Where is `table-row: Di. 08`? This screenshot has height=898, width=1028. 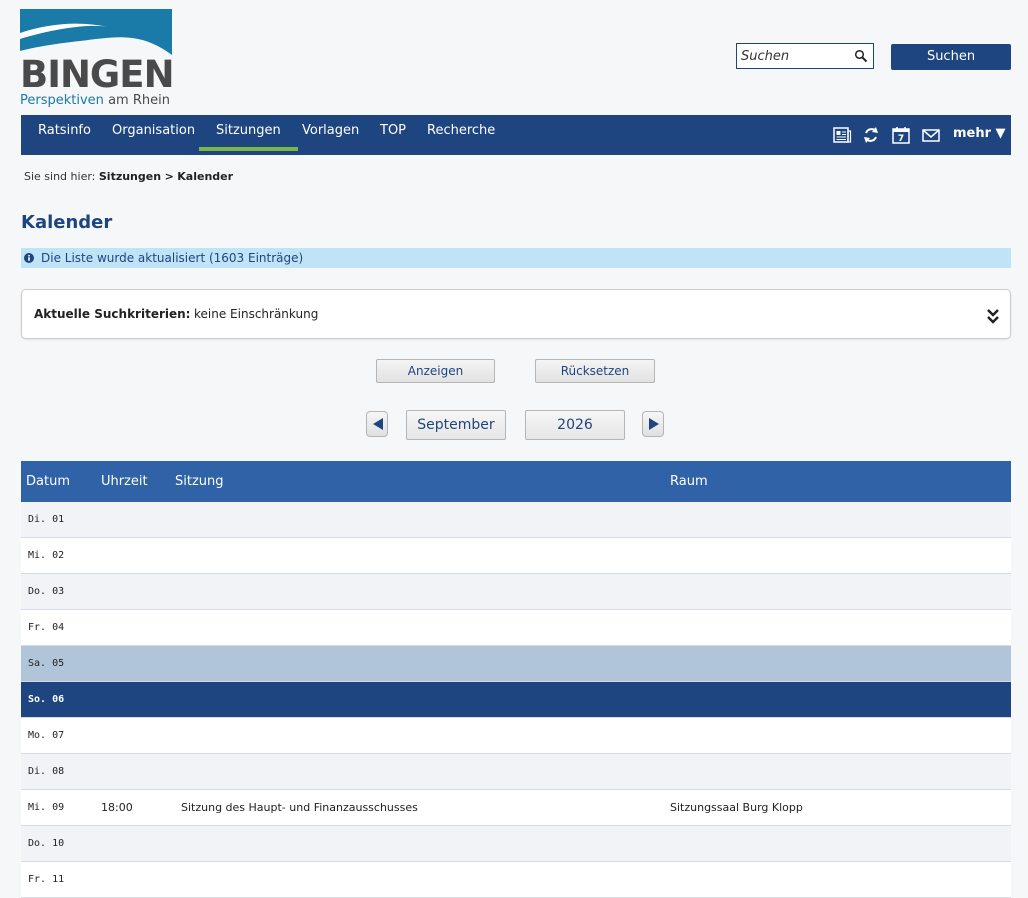
table-row: Di. 08 is located at coordinates (516, 771).